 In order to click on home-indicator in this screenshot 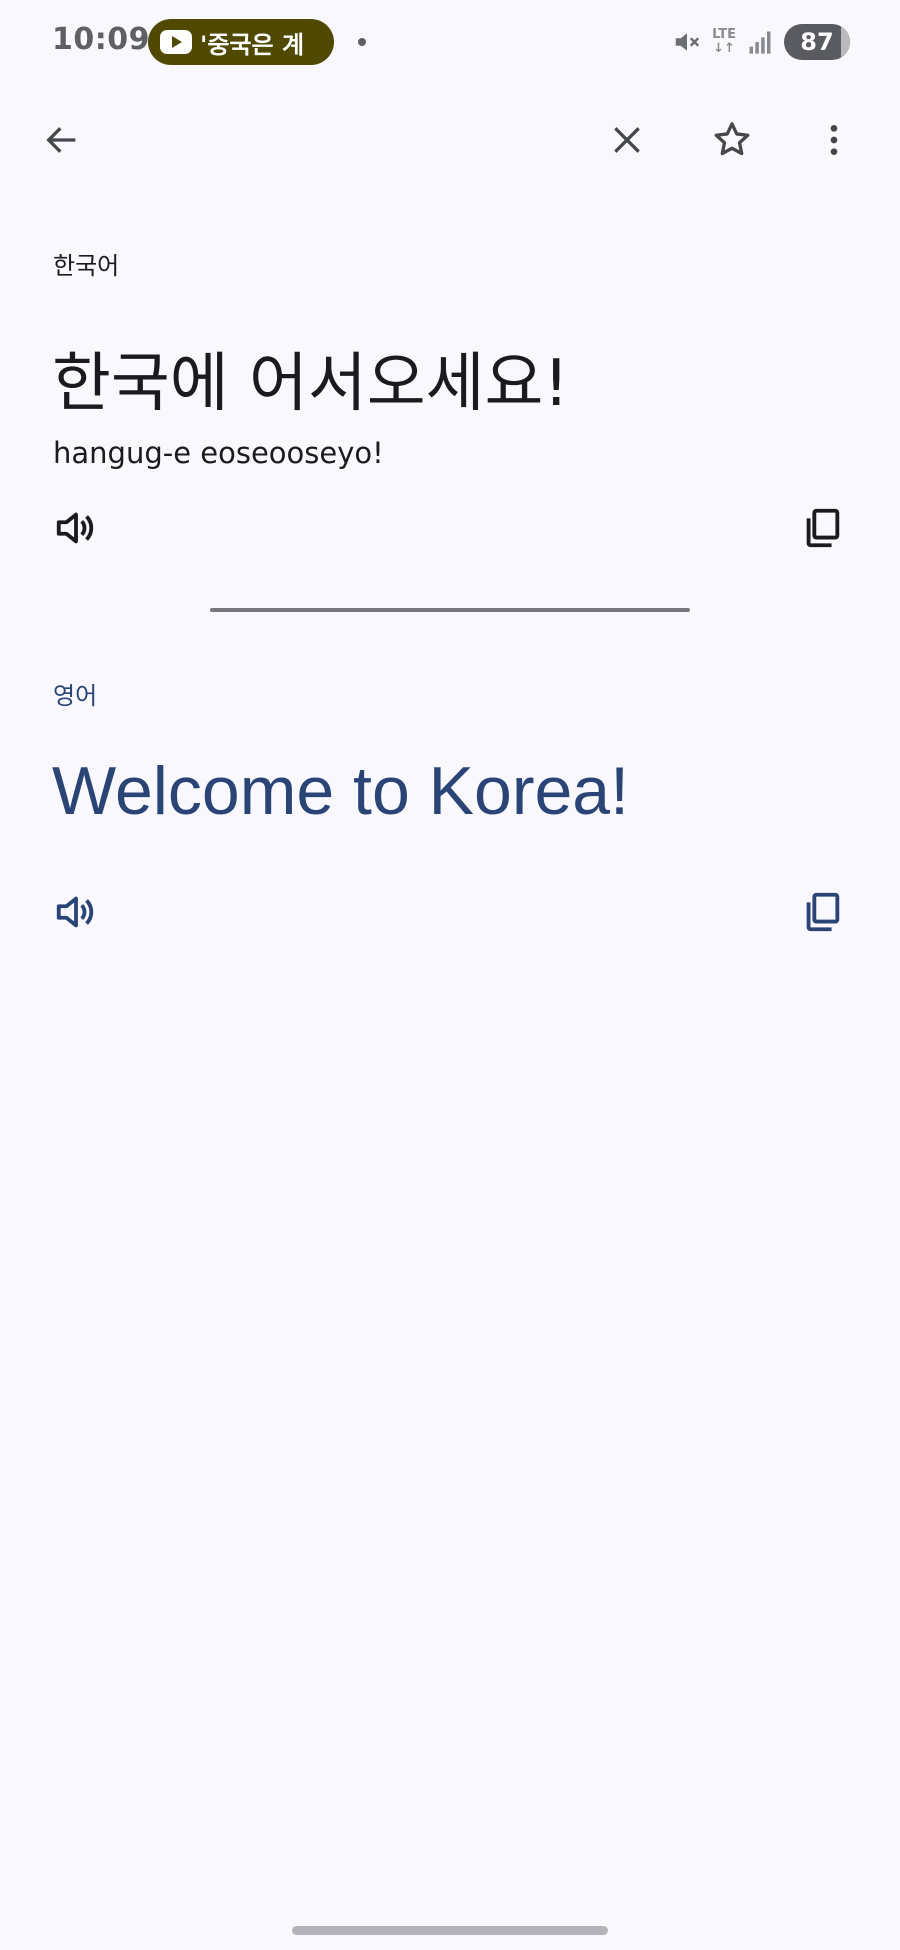, I will do `click(450, 1930)`.